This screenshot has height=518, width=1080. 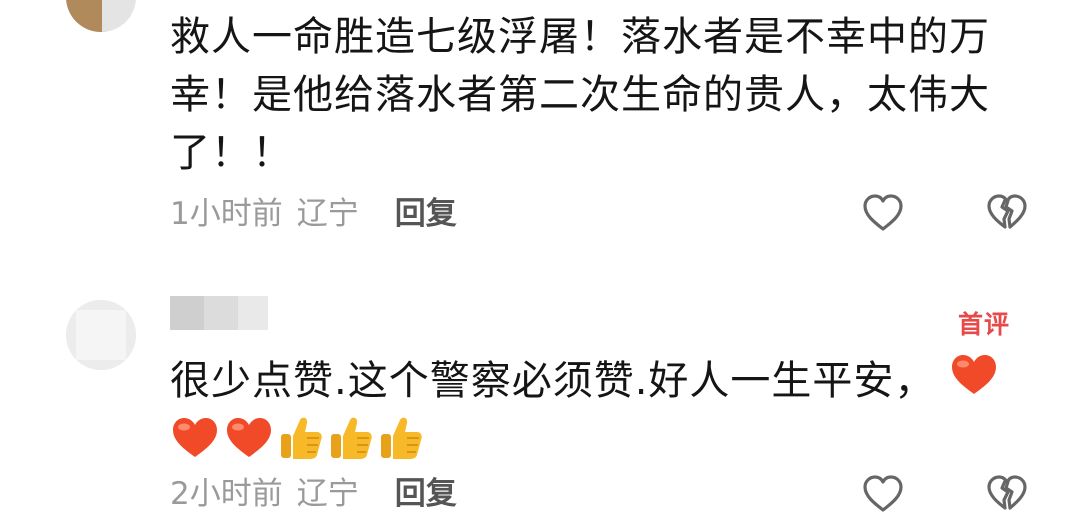 What do you see at coordinates (580, 37) in the screenshot?
I see `comment-text-line: 救人一命胜造七级浮屠！落水者是不幸中的万` at bounding box center [580, 37].